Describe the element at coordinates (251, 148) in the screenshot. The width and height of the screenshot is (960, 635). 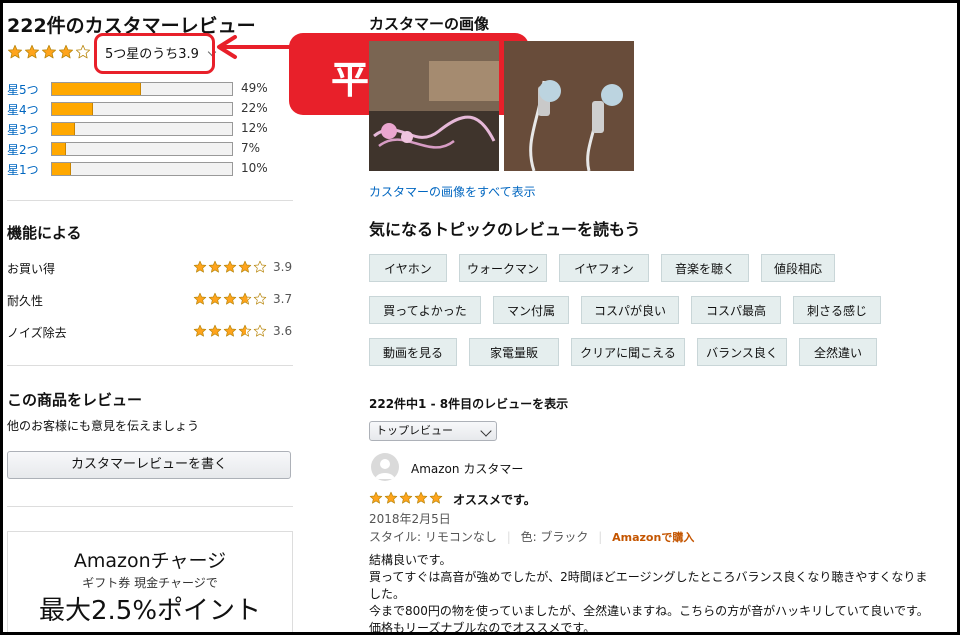
I see `rating-bar-percent: 7%` at that location.